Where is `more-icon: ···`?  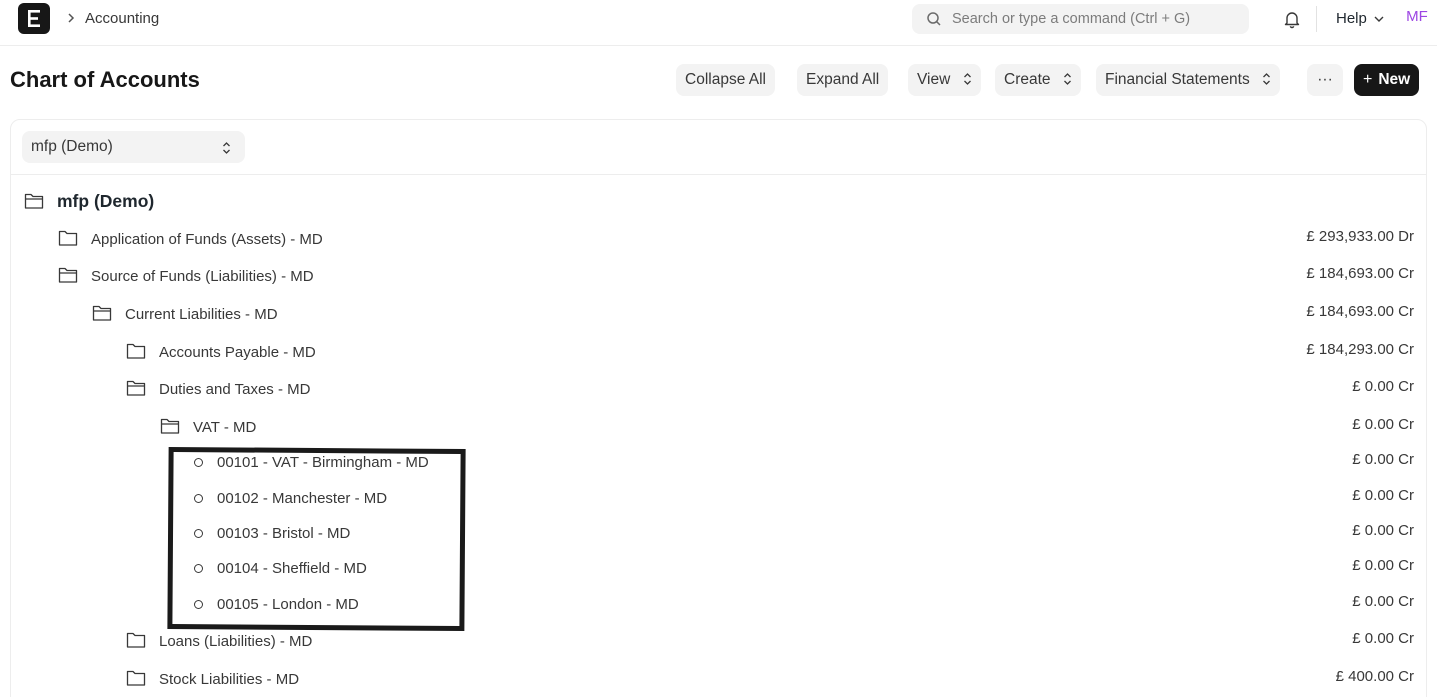
more-icon: ··· is located at coordinates (1325, 79).